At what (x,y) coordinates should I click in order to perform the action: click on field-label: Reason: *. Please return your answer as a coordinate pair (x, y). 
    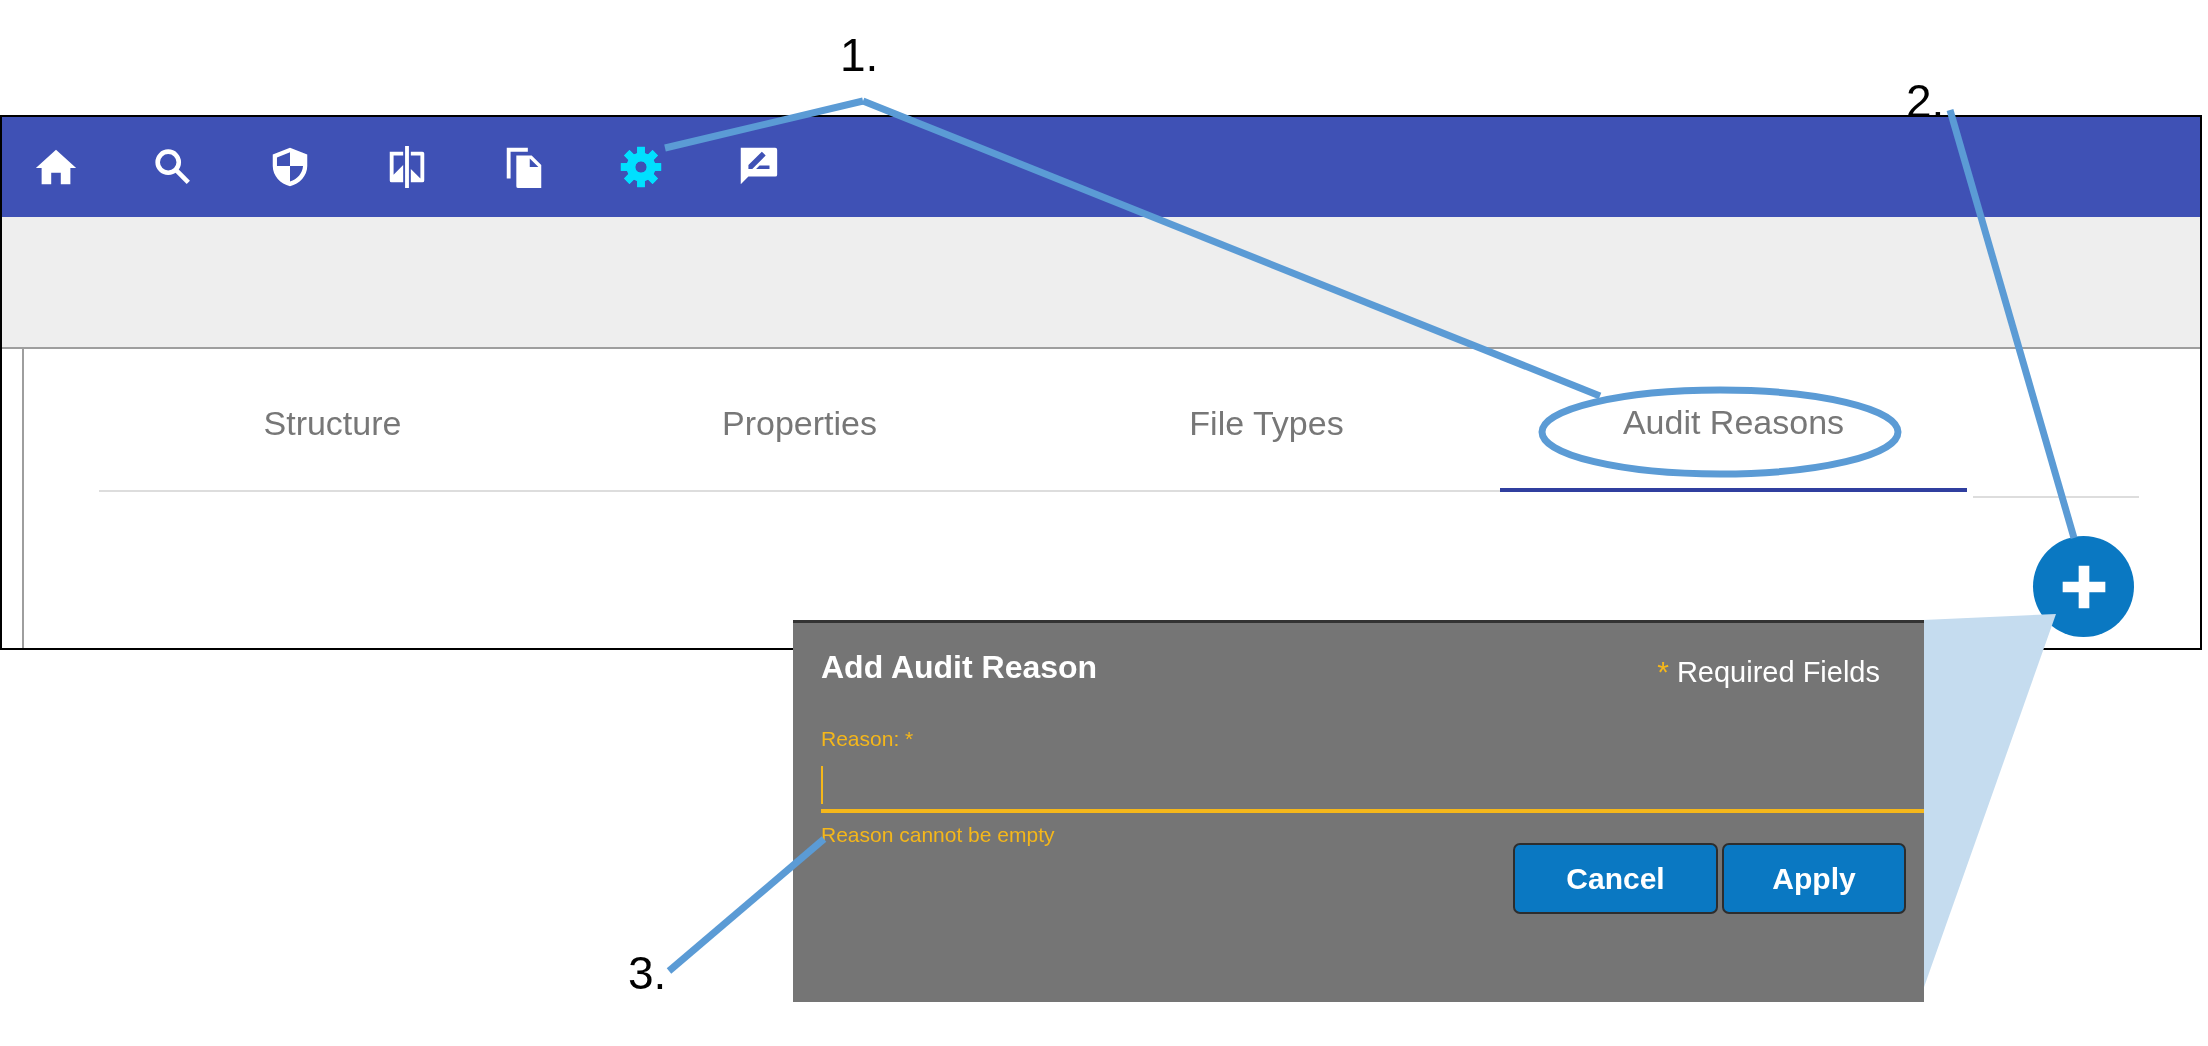
    Looking at the image, I should click on (868, 739).